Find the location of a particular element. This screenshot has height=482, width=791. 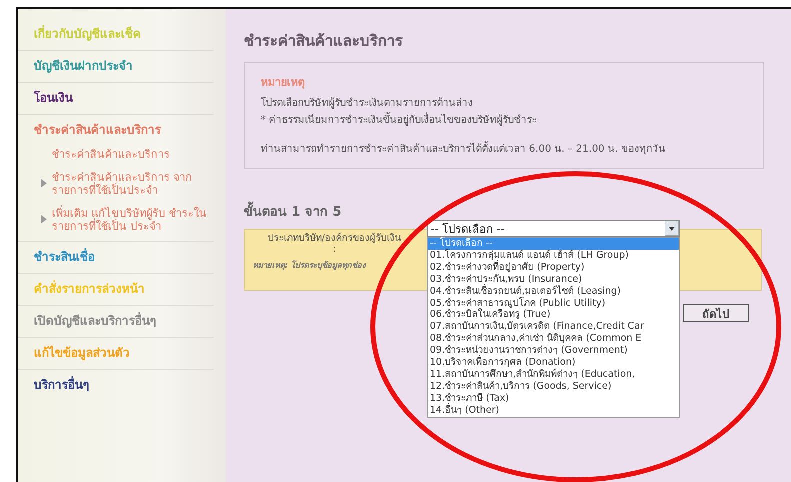

next-button: ถัดไป is located at coordinates (716, 313).